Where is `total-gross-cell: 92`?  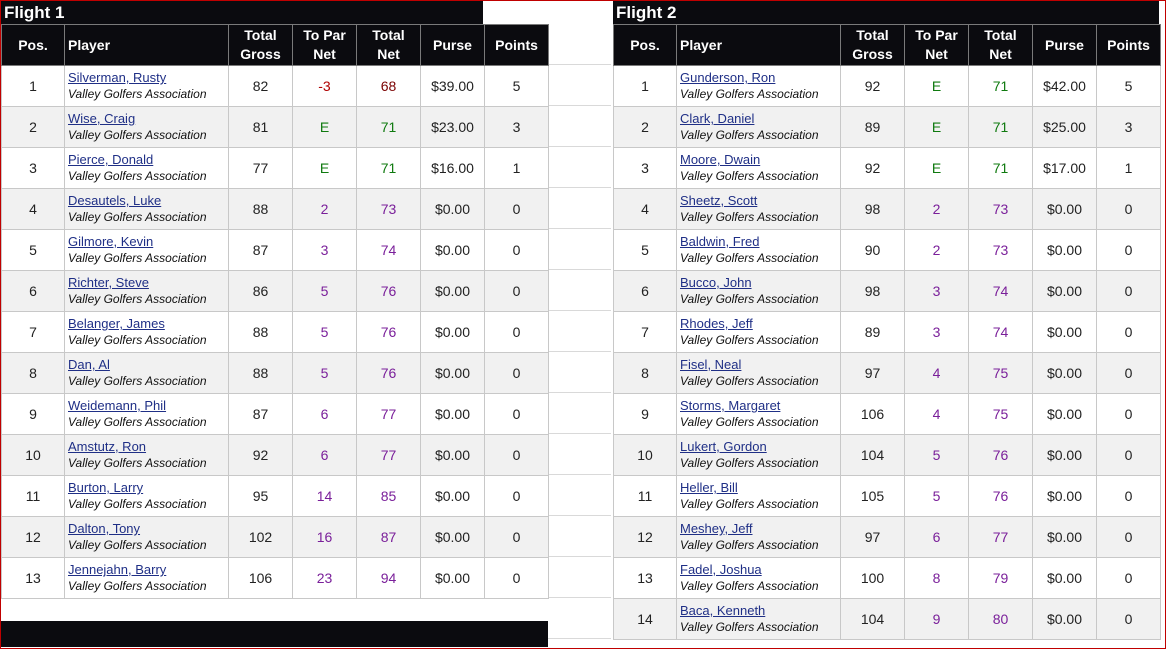 total-gross-cell: 92 is located at coordinates (872, 86).